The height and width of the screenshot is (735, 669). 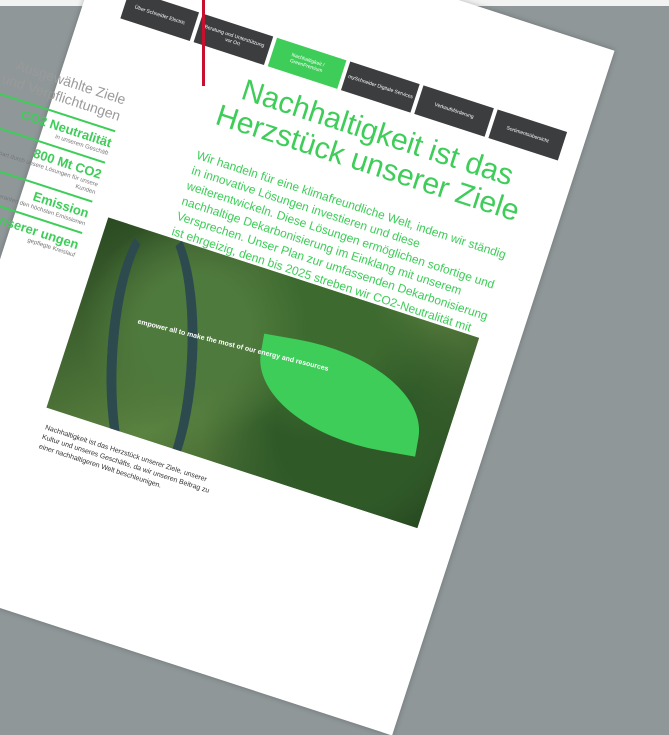 I want to click on tab-digital-services: mySchneider Digitale Services, so click(x=380, y=87).